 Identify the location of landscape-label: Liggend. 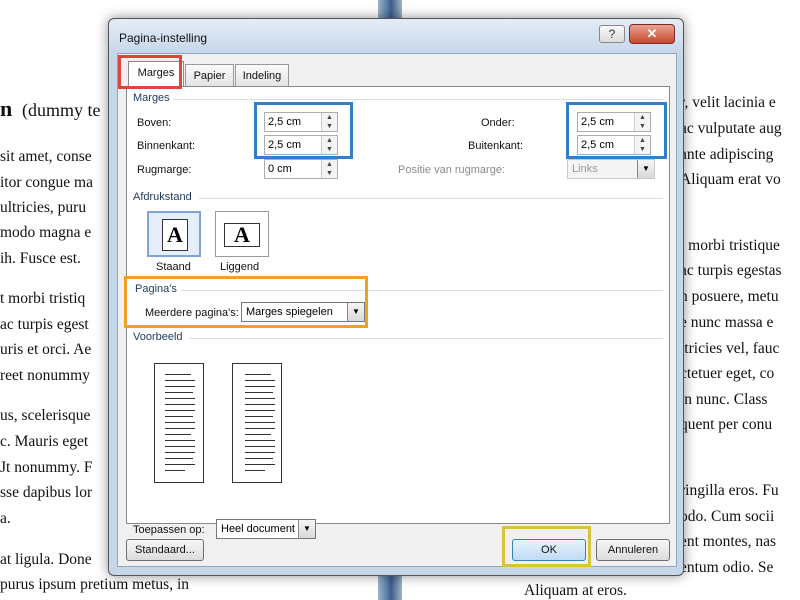
(240, 267).